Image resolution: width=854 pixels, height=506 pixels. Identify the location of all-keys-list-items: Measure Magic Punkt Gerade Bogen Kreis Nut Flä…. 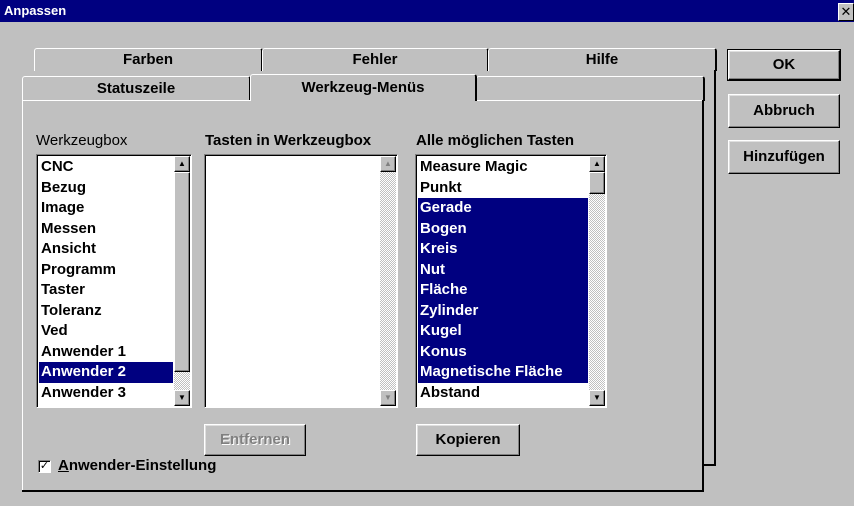
(503, 280).